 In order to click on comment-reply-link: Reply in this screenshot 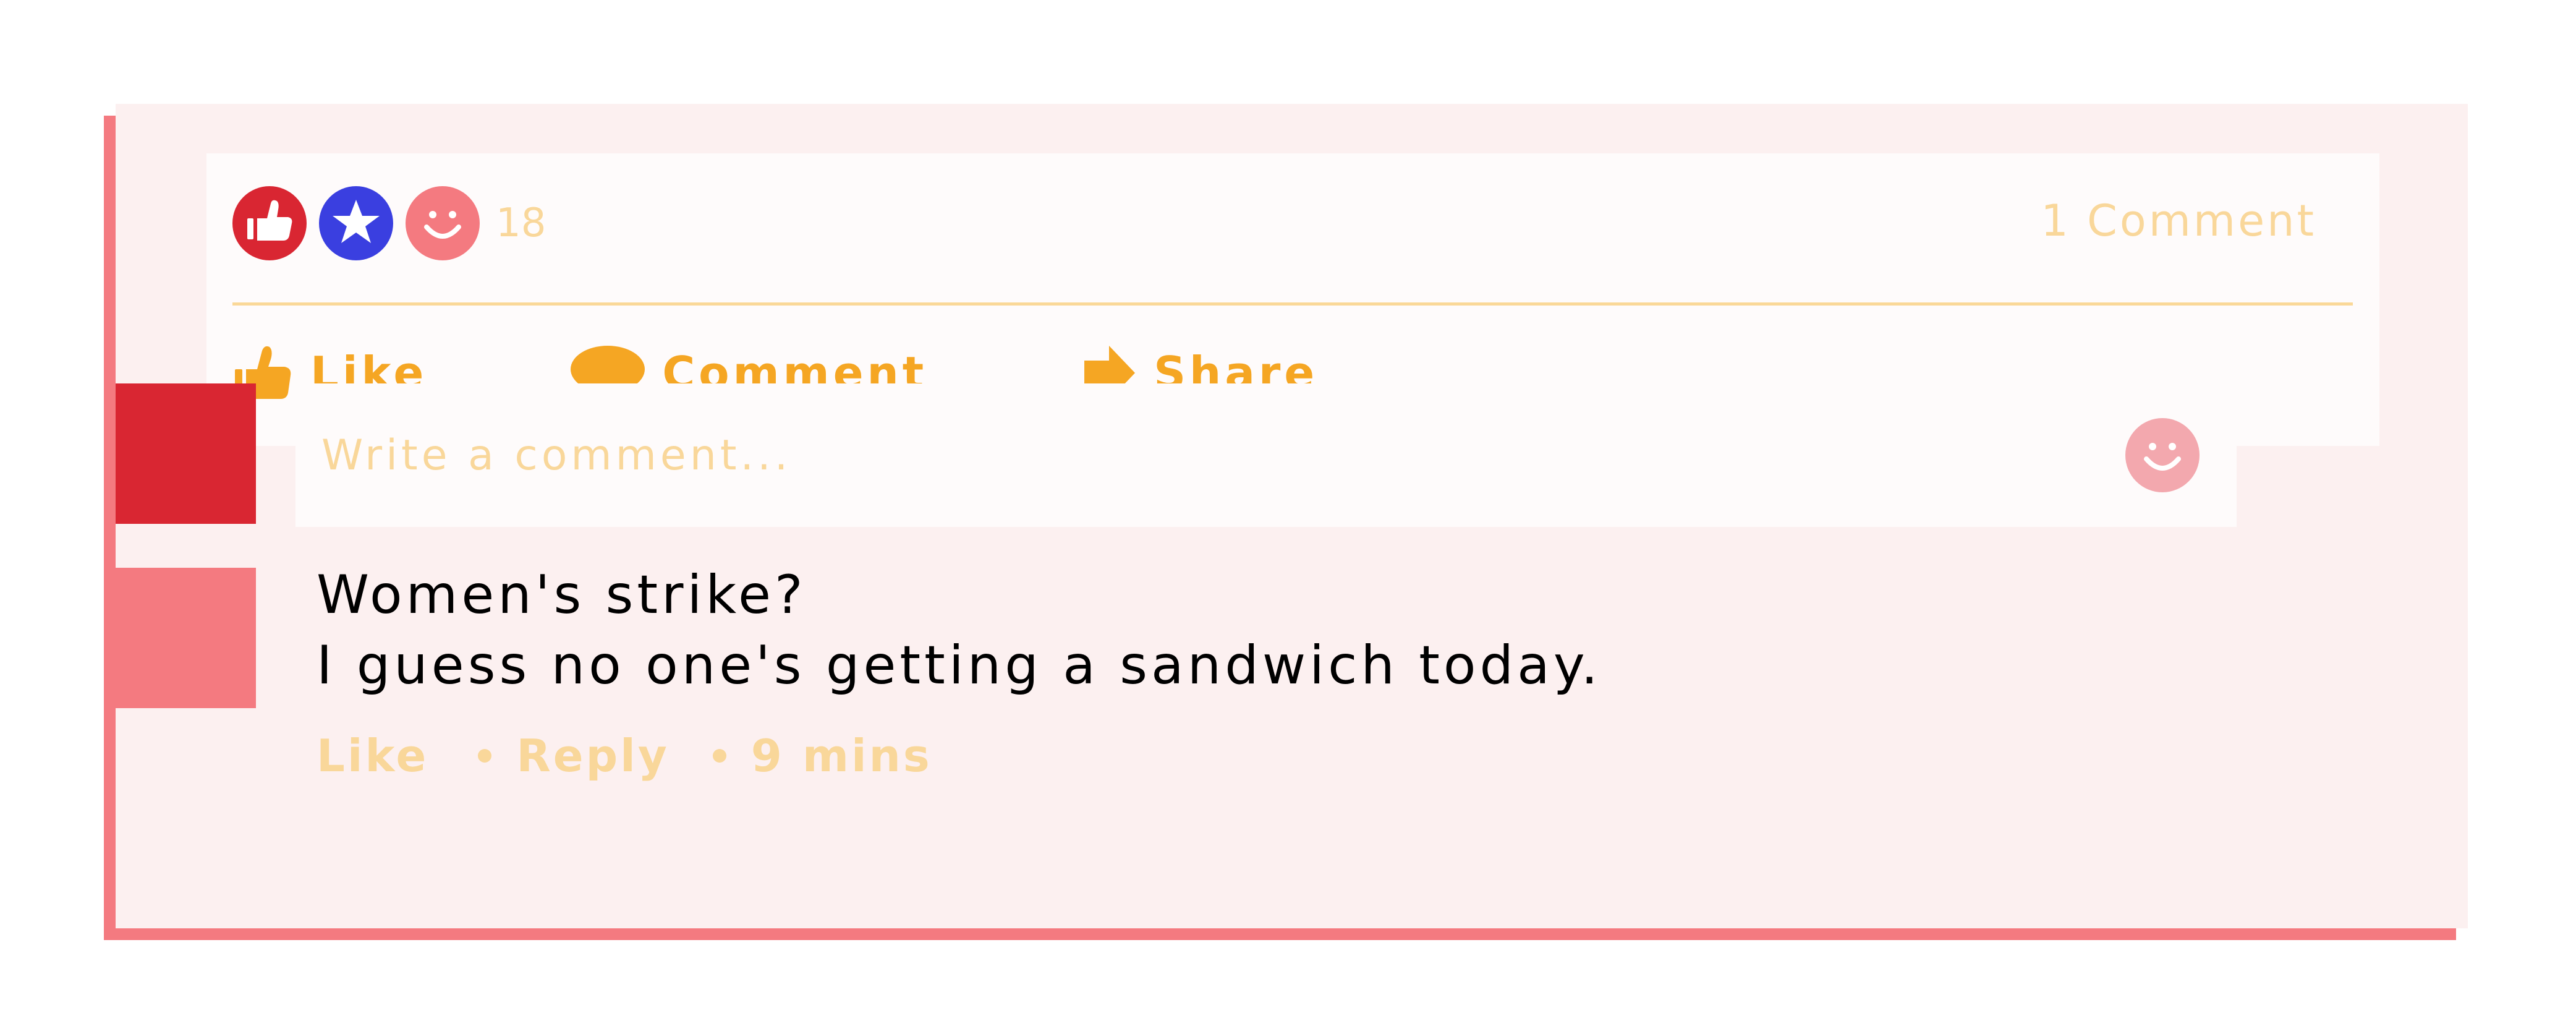, I will do `click(592, 756)`.